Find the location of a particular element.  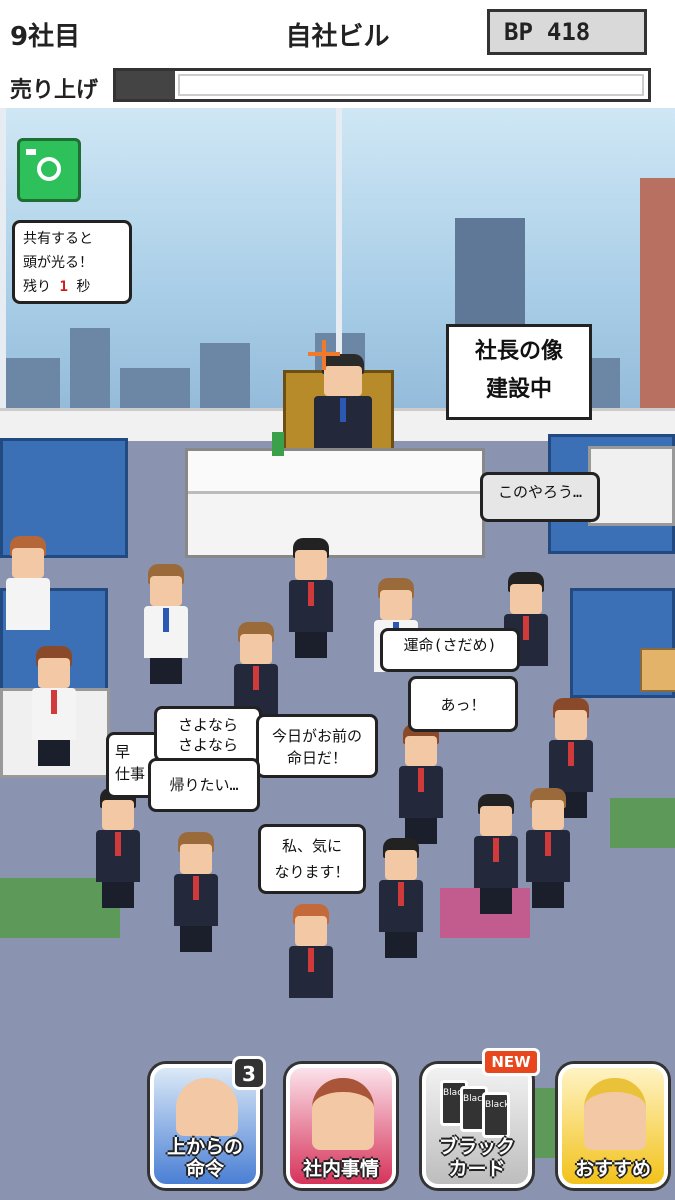

blonde-girl-portrait is located at coordinates (615, 1114).